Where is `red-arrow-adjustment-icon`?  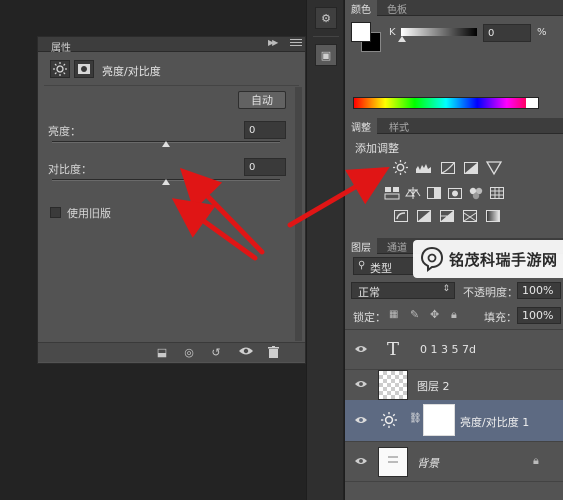 red-arrow-adjustment-icon is located at coordinates (338, 197).